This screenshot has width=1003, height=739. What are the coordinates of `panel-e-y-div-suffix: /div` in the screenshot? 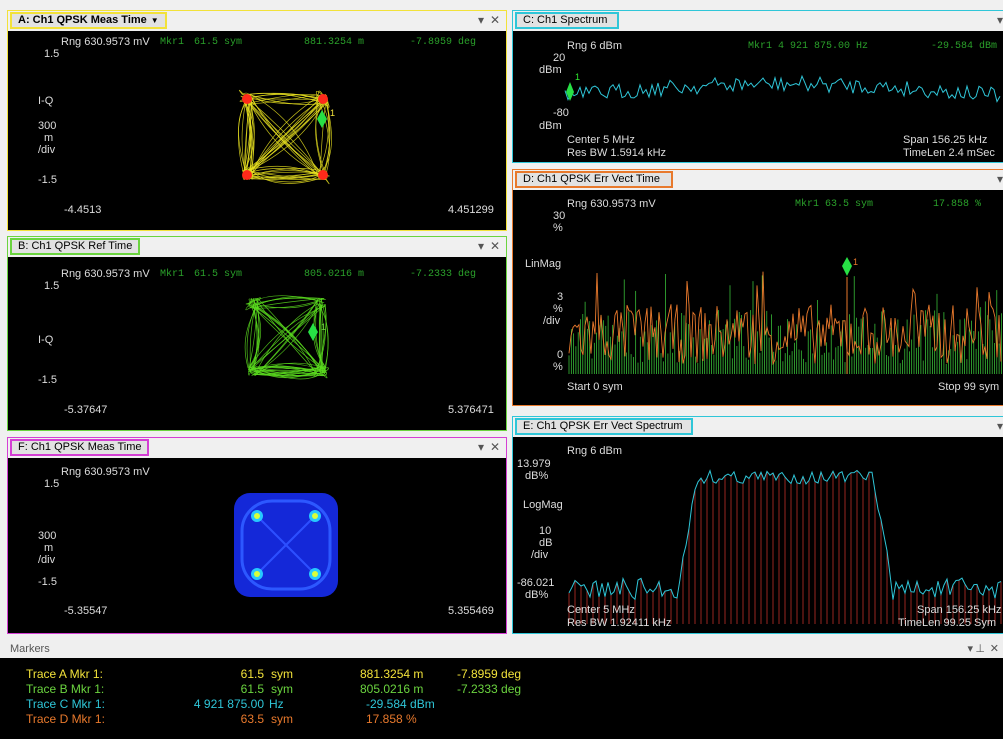 It's located at (540, 555).